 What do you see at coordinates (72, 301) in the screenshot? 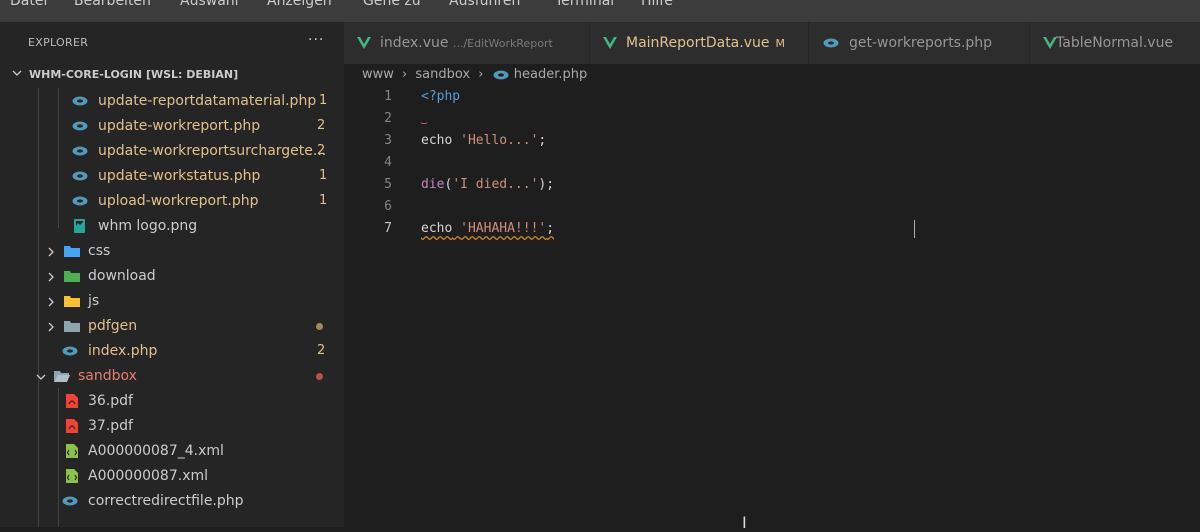
I see `folder-js-icon` at bounding box center [72, 301].